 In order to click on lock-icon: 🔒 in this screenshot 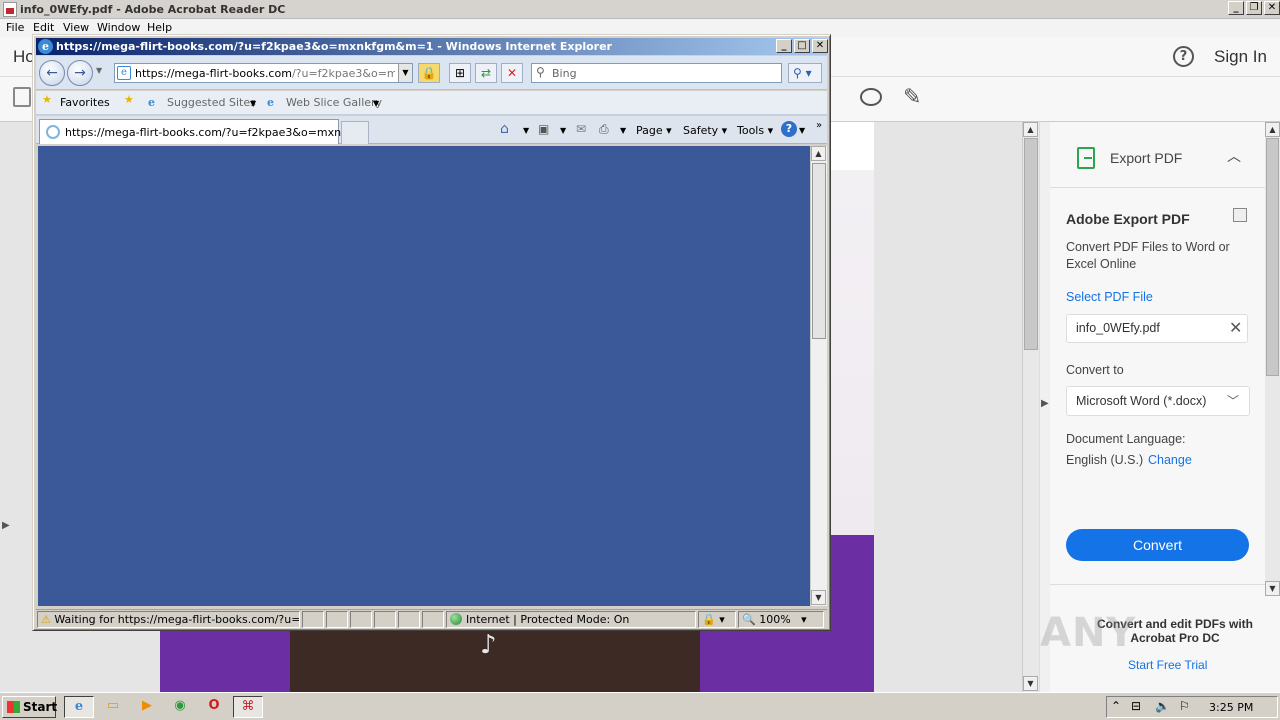, I will do `click(429, 73)`.